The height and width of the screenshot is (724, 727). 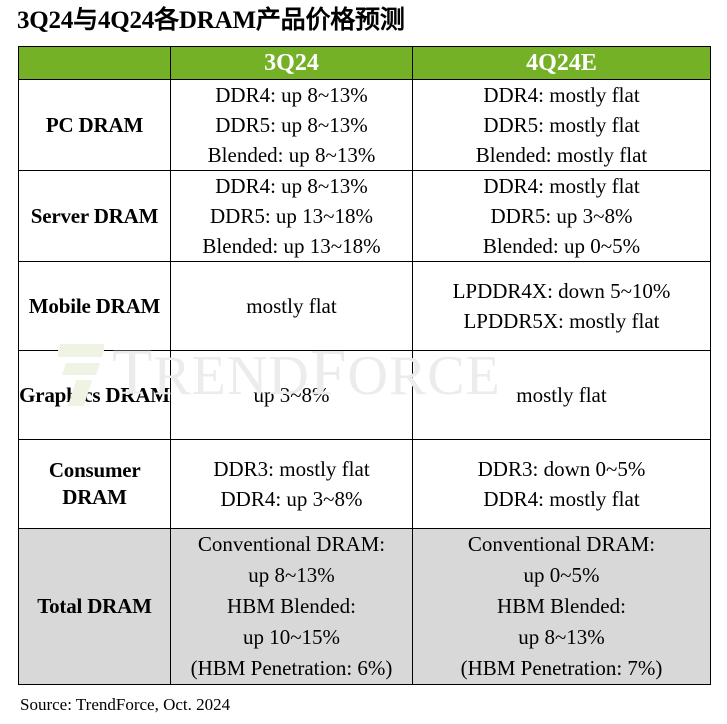 I want to click on cell-line: Blended: up 0~5%, so click(x=561, y=246).